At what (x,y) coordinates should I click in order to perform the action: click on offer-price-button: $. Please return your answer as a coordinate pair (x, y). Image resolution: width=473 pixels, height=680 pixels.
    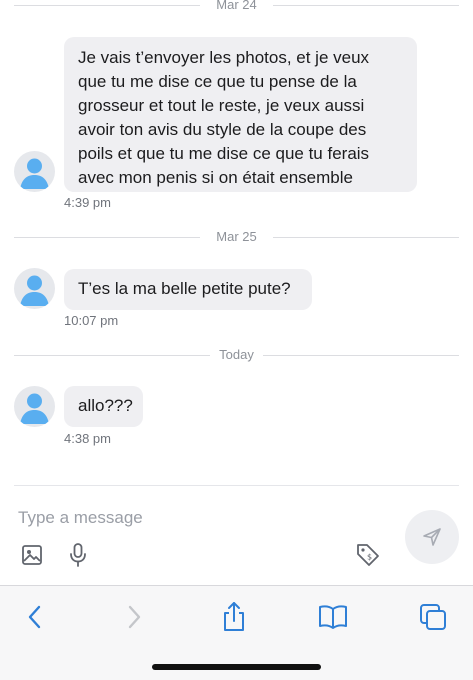
    Looking at the image, I should click on (368, 555).